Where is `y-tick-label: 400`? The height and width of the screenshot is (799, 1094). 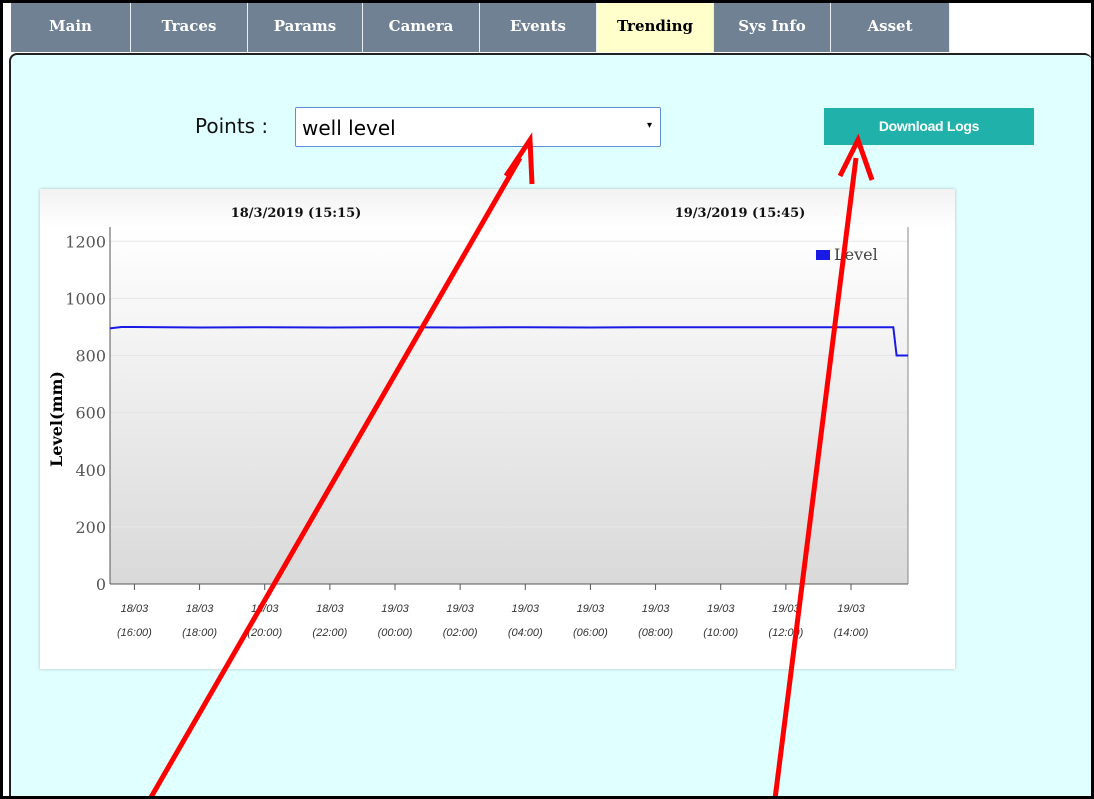 y-tick-label: 400 is located at coordinates (90, 470).